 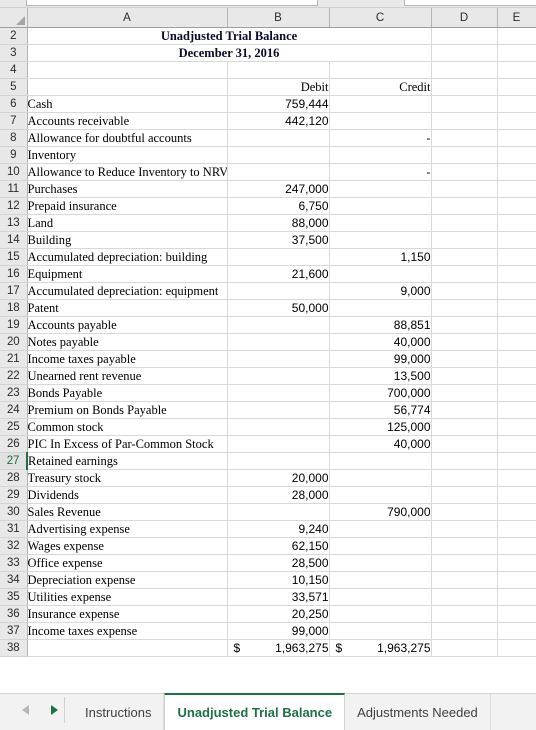 What do you see at coordinates (516, 631) in the screenshot?
I see `cell-E37` at bounding box center [516, 631].